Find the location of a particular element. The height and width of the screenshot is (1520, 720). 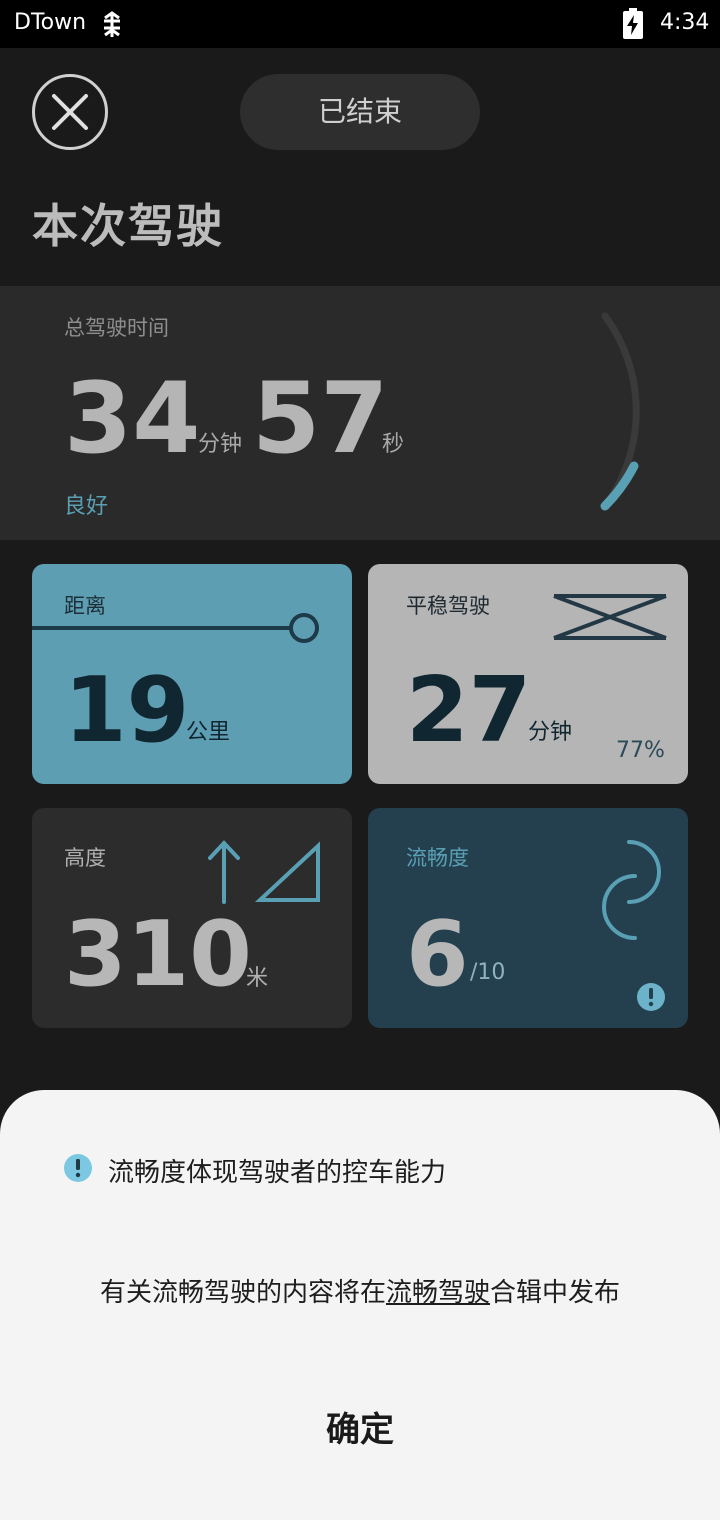

distance-value: 19 is located at coordinates (127, 710).